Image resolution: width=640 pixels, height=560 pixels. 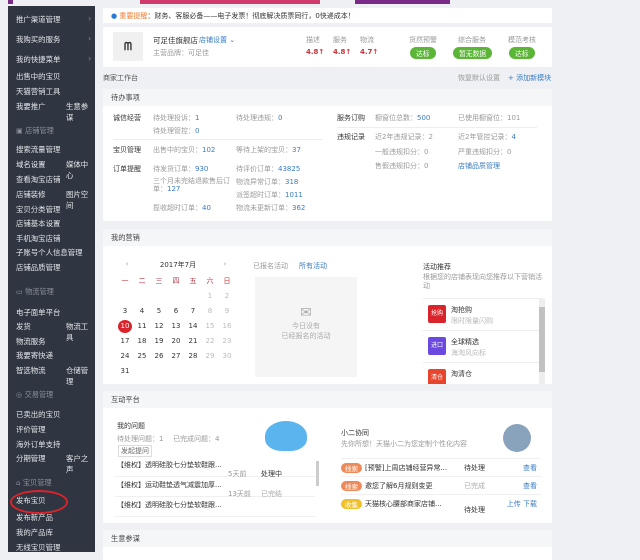 What do you see at coordinates (142, 326) in the screenshot?
I see `calendar-day: 11` at bounding box center [142, 326].